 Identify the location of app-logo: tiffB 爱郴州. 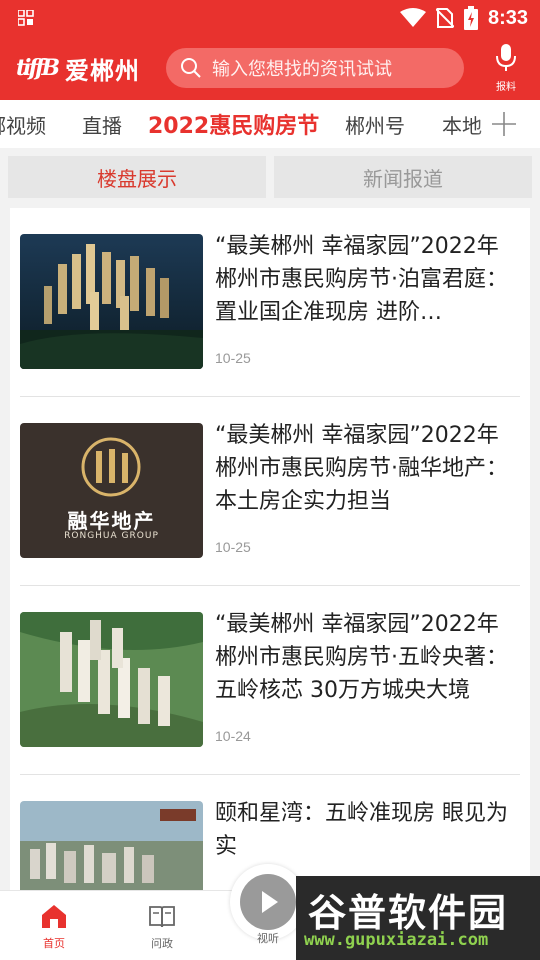
(78, 68).